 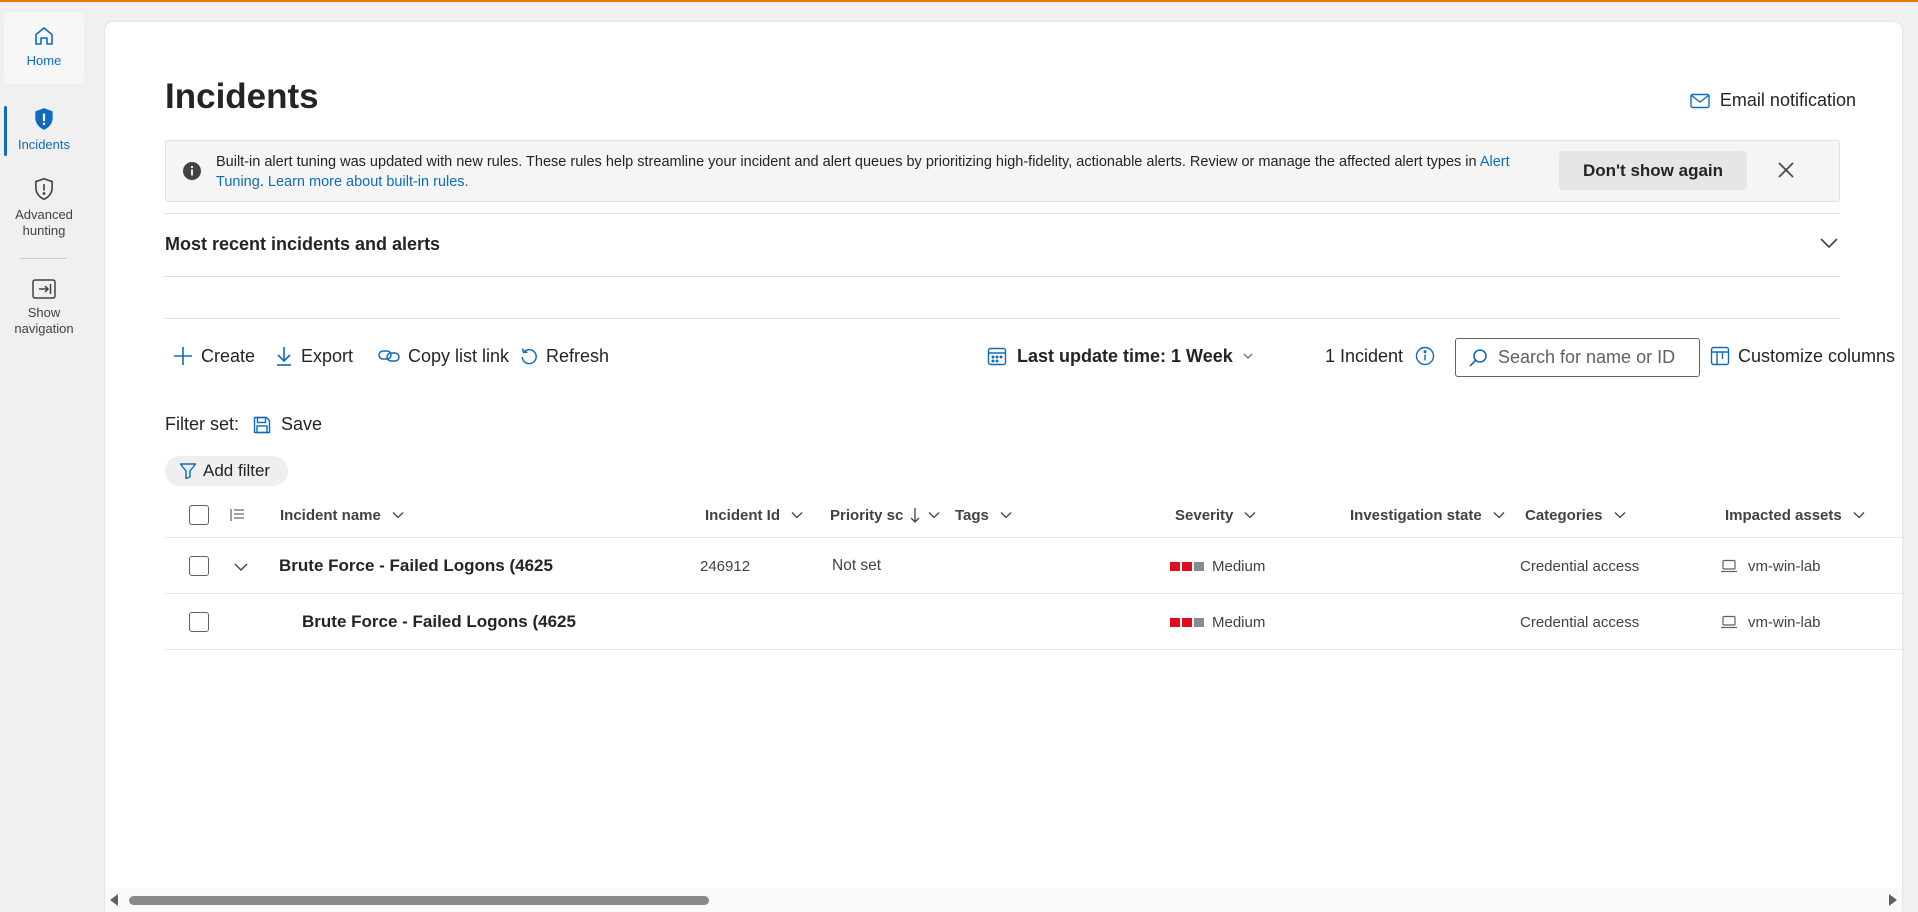 What do you see at coordinates (114, 900) in the screenshot?
I see `scroll-left-arrow` at bounding box center [114, 900].